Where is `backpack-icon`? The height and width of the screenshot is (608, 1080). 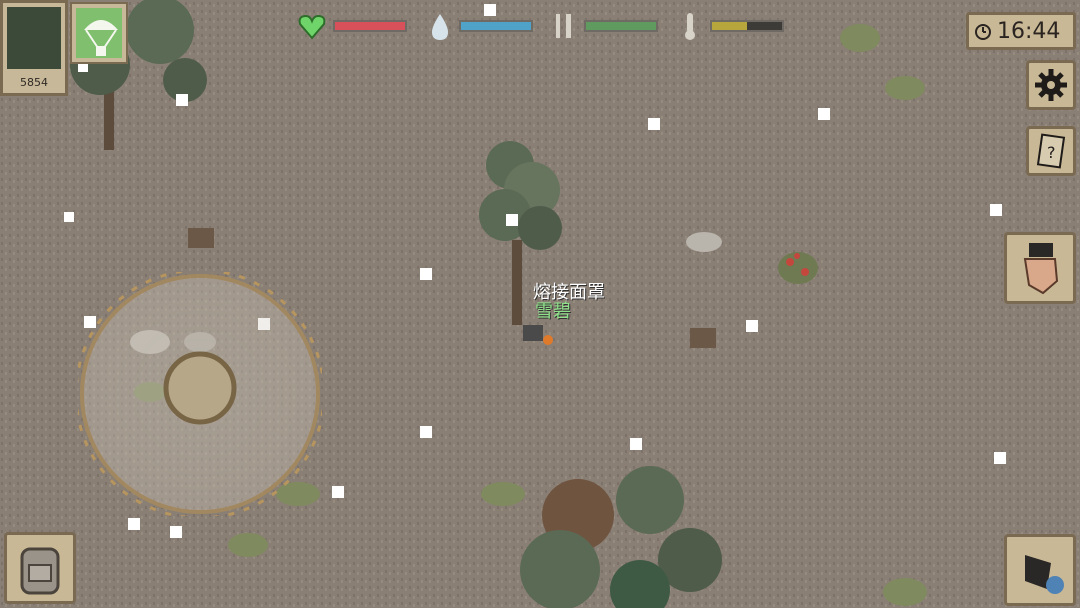 backpack-icon is located at coordinates (40, 571).